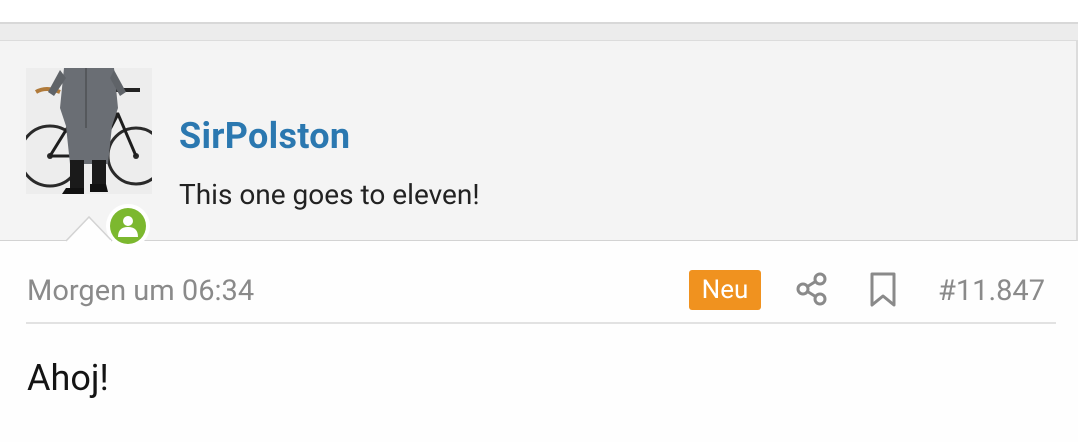 The width and height of the screenshot is (1078, 442). What do you see at coordinates (541, 293) in the screenshot?
I see `post-meta-row: Morgen um 06:34 Neu #11.847` at bounding box center [541, 293].